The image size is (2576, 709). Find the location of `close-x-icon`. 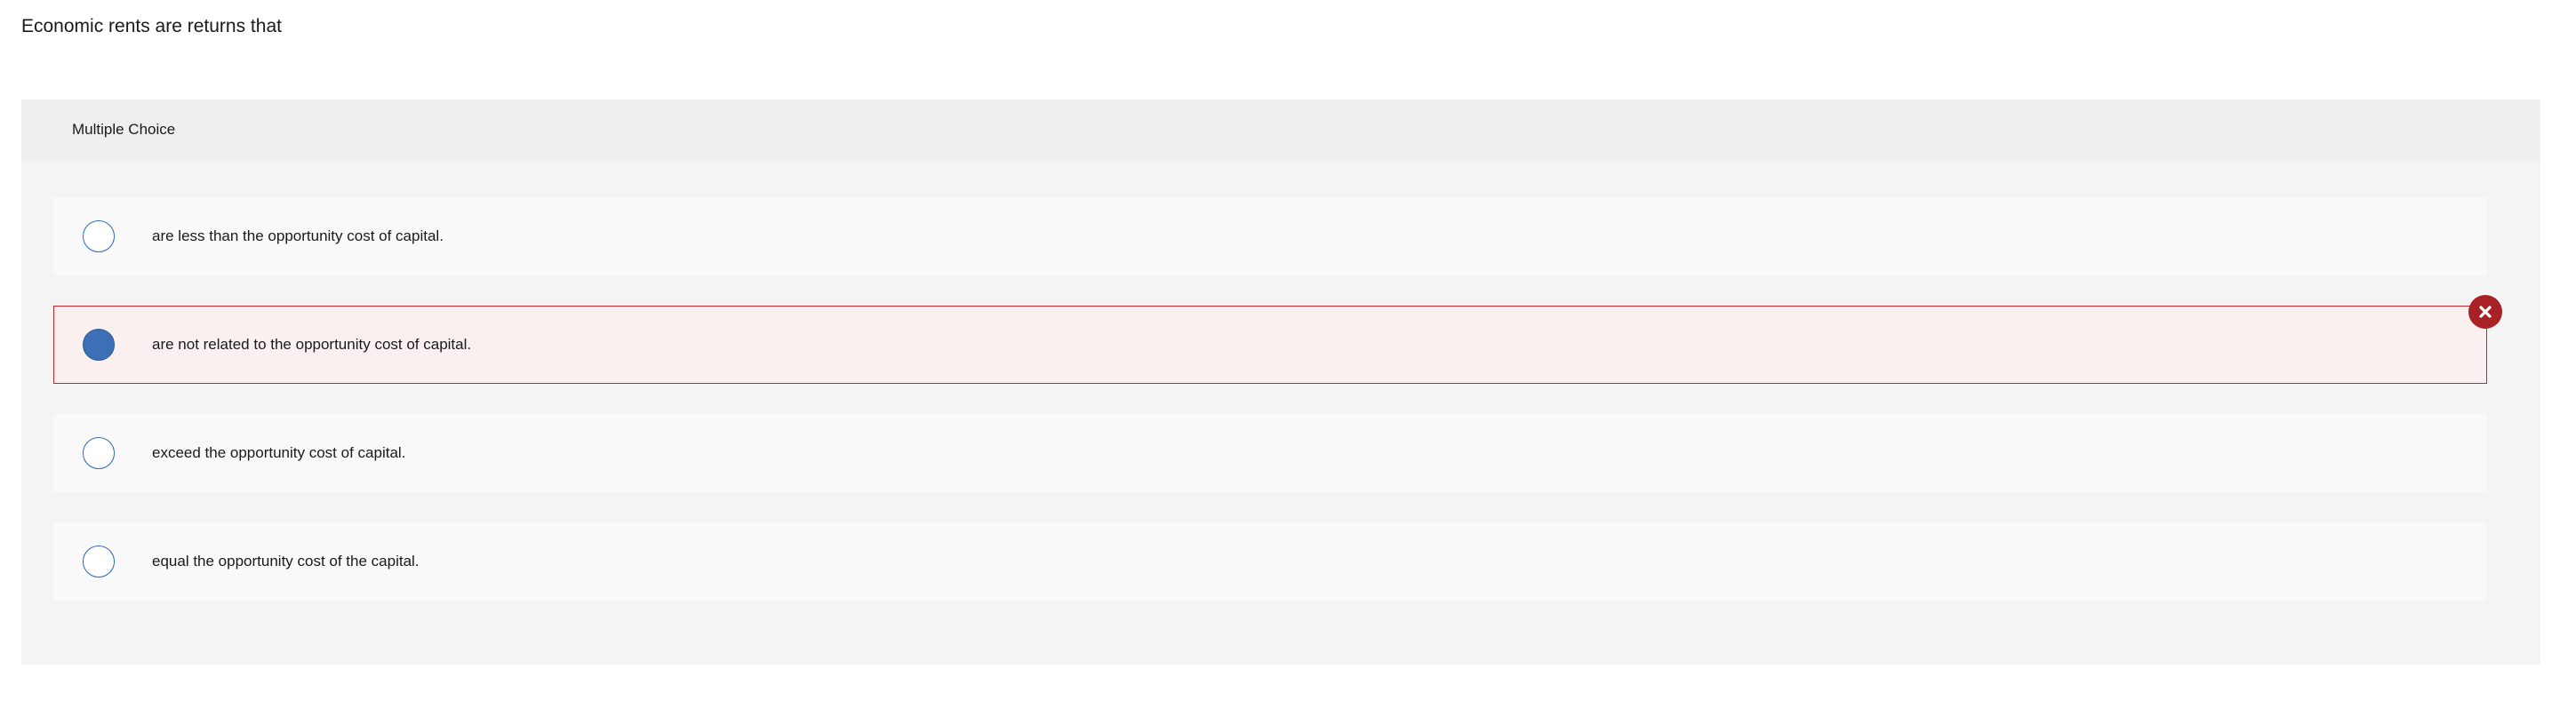

close-x-icon is located at coordinates (2485, 312).